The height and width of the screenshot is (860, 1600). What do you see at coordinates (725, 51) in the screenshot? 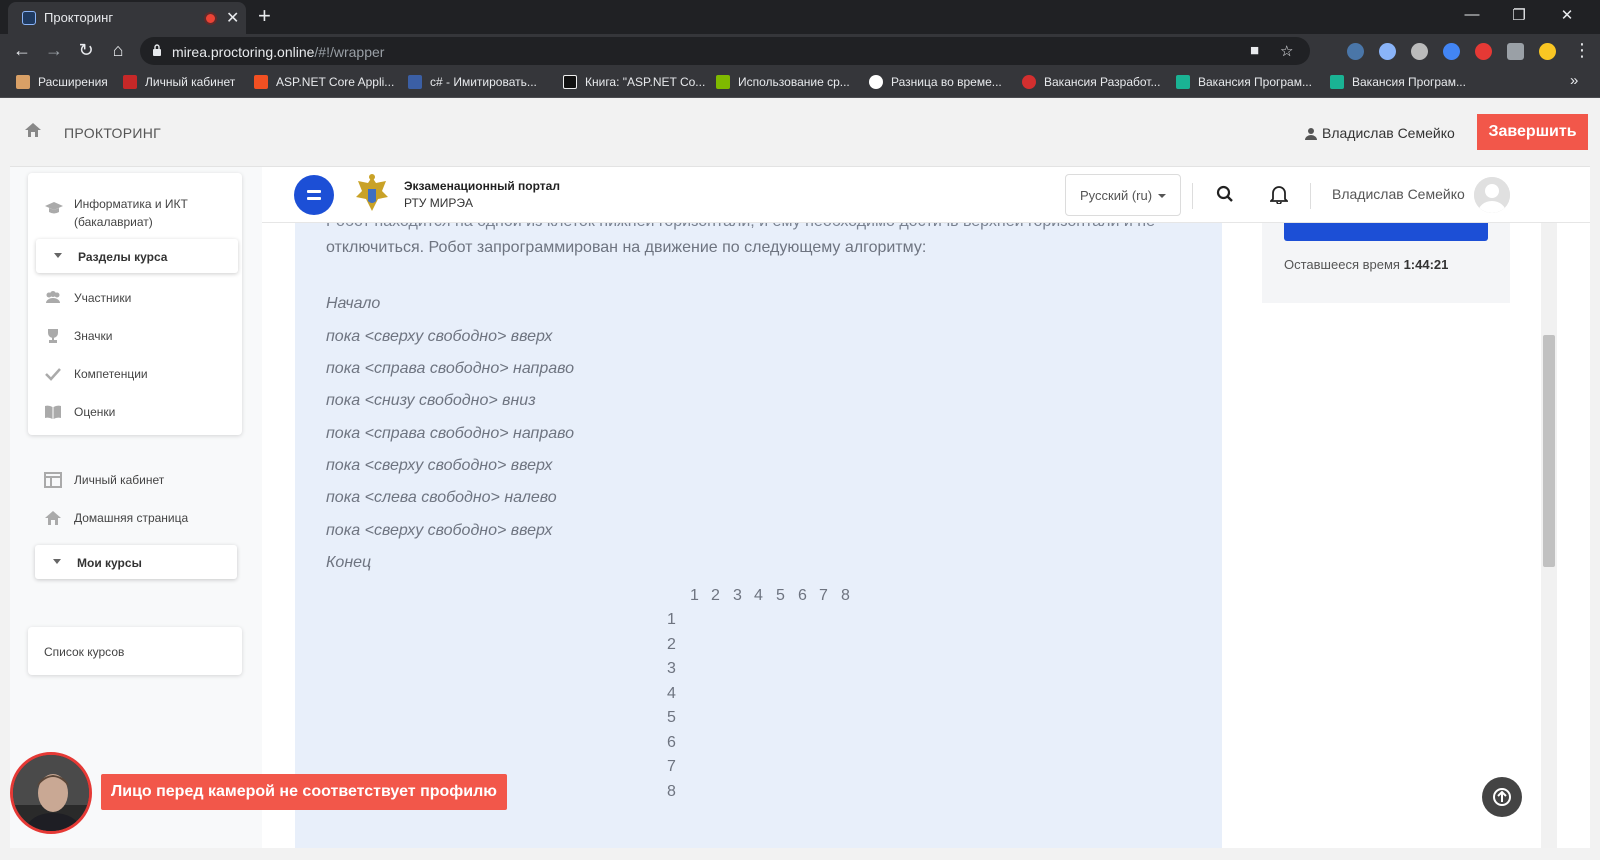
I see `address-bar: mirea.proctoring.online/#!/wrapper ■ ☆` at bounding box center [725, 51].